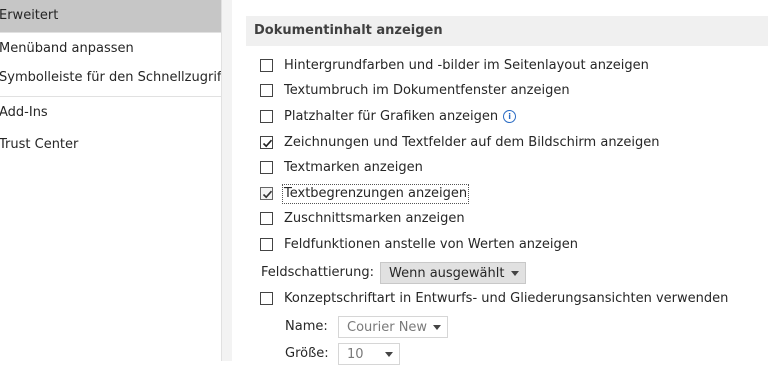 The height and width of the screenshot is (365, 768). Describe the element at coordinates (348, 30) in the screenshot. I see `section-title: Dokumentinhalt anzeigen` at that location.